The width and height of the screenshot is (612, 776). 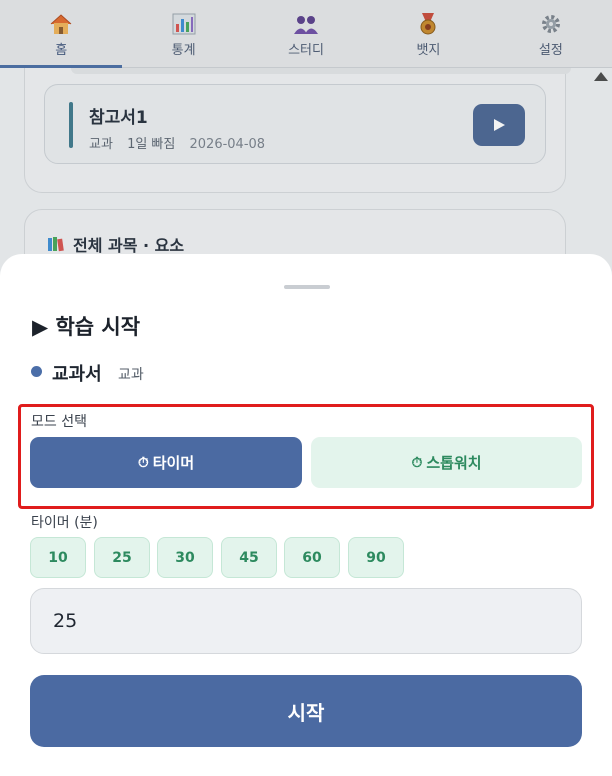 I want to click on stopwatch-mode-button: ⏱ 스톱워치, so click(x=446, y=462).